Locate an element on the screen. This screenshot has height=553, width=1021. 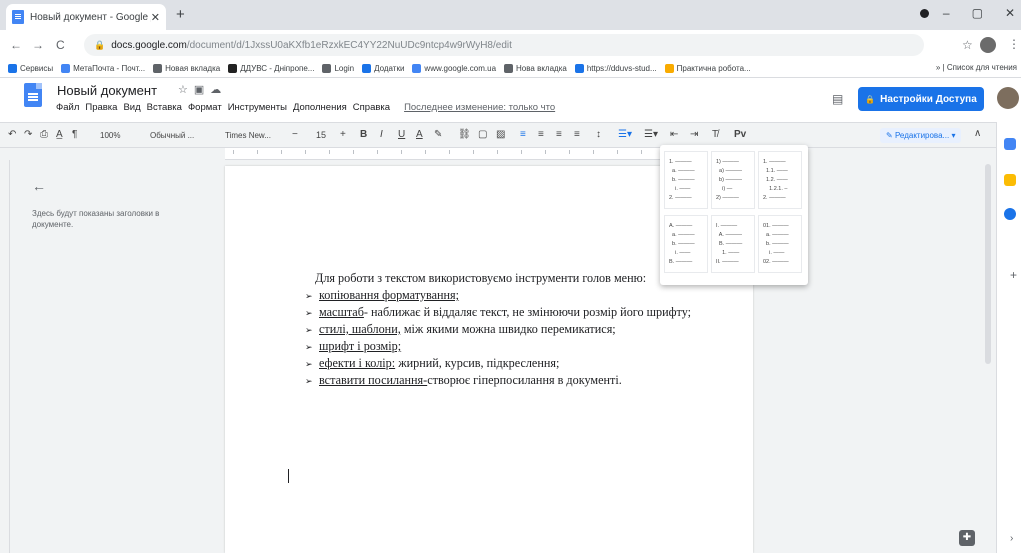
menu-item: Файл is located at coordinates (67, 107).